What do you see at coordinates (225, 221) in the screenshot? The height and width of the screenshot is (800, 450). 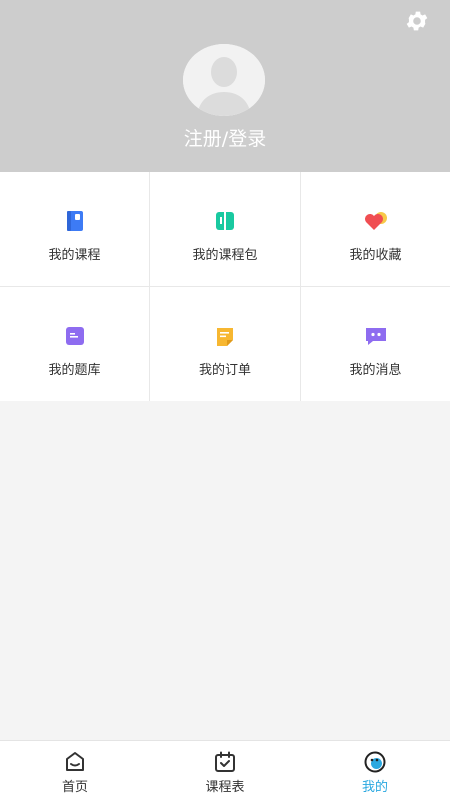 I see `course-package-icon` at bounding box center [225, 221].